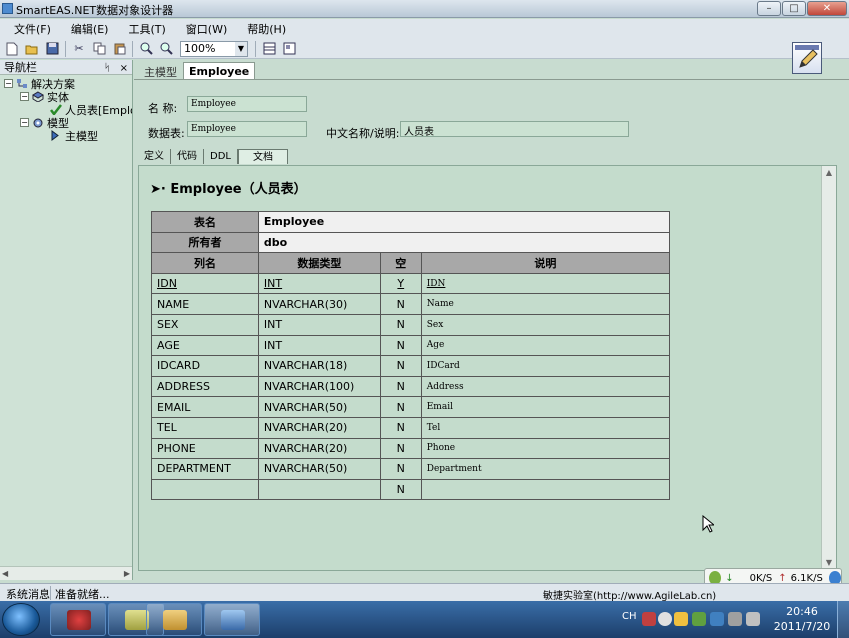 The height and width of the screenshot is (638, 849). Describe the element at coordinates (545, 324) in the screenshot. I see `cell-description: Sex` at that location.